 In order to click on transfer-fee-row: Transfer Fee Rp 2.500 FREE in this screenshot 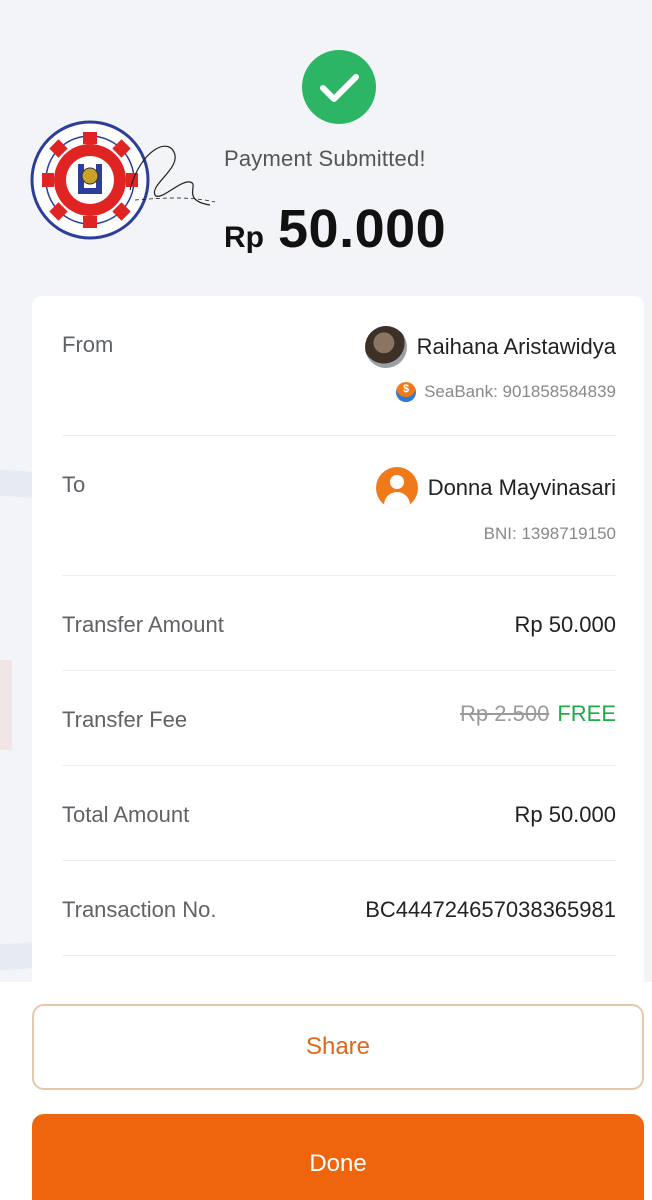, I will do `click(339, 718)`.